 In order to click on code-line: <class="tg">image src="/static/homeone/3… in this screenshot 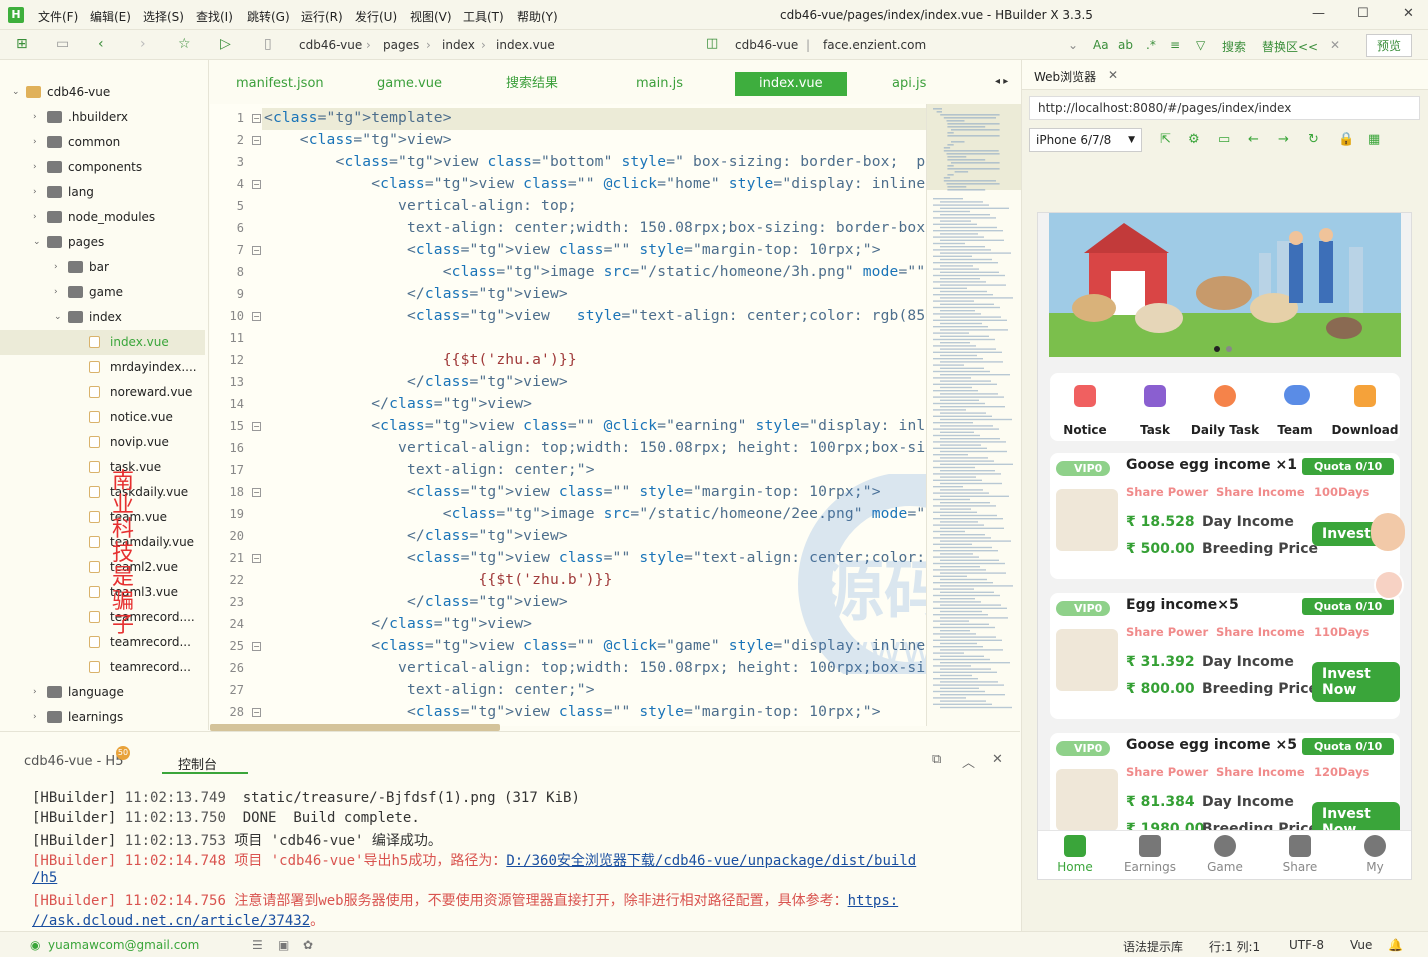, I will do `click(595, 271)`.